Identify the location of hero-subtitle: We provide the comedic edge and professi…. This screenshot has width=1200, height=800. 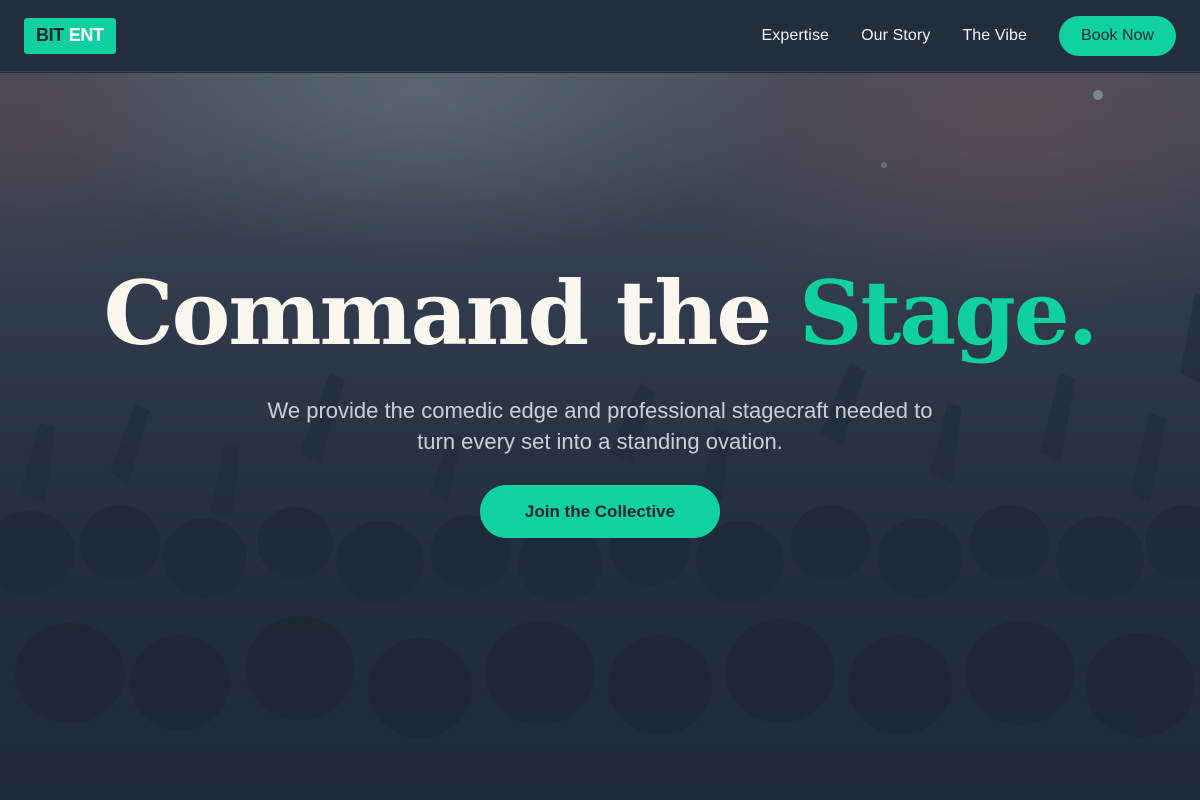
(600, 426).